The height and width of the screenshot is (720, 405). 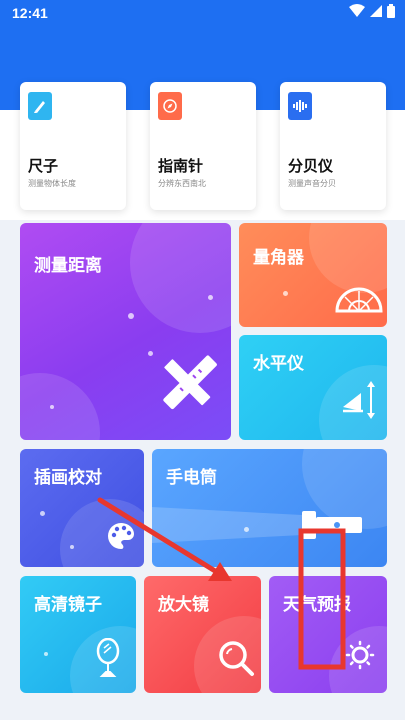 I want to click on compass-title: 指南针, so click(x=181, y=166).